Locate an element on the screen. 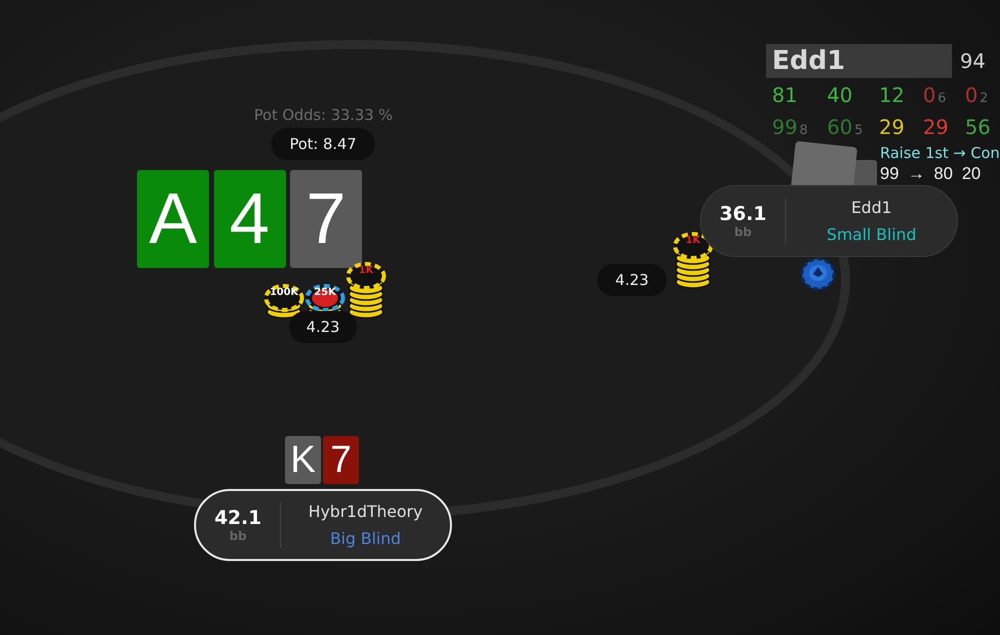  hole-card: 7 is located at coordinates (341, 460).